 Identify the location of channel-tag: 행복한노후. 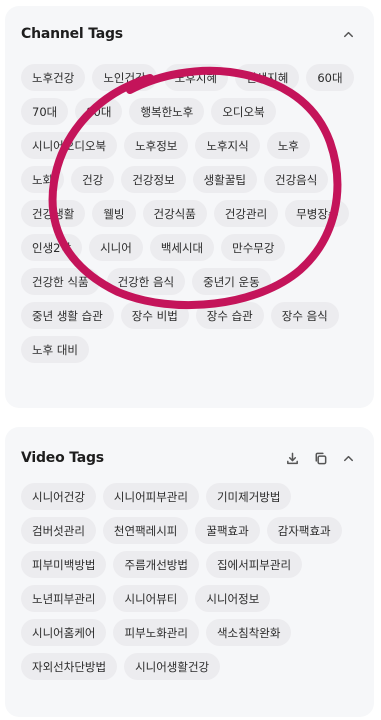
(167, 111).